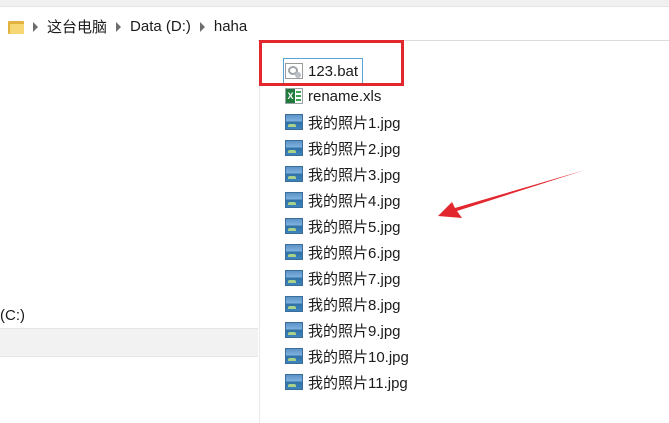 Image resolution: width=669 pixels, height=423 pixels. I want to click on annotation-arrow-shape, so click(511, 194).